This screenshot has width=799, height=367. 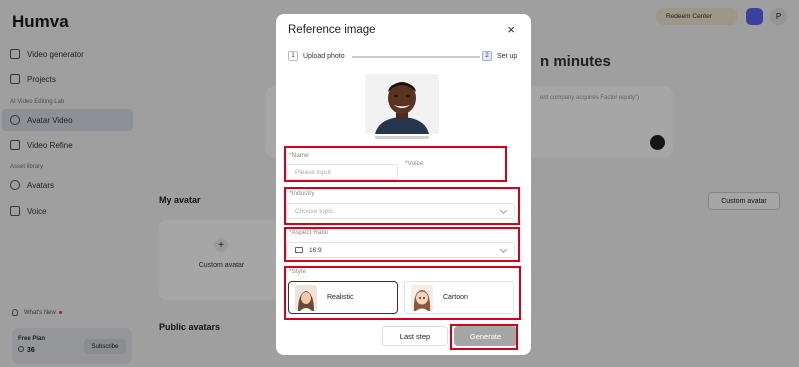 I want to click on step-progress-line, so click(x=416, y=57).